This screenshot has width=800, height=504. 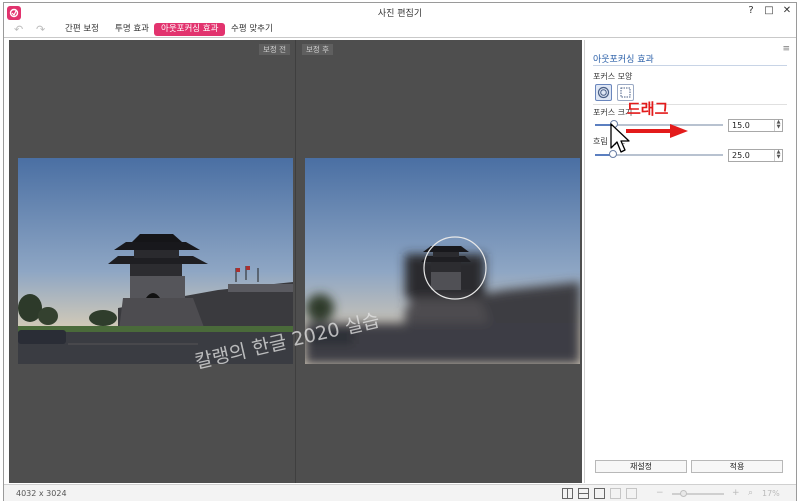 I want to click on magnifier-icon: ⌕, so click(x=751, y=493).